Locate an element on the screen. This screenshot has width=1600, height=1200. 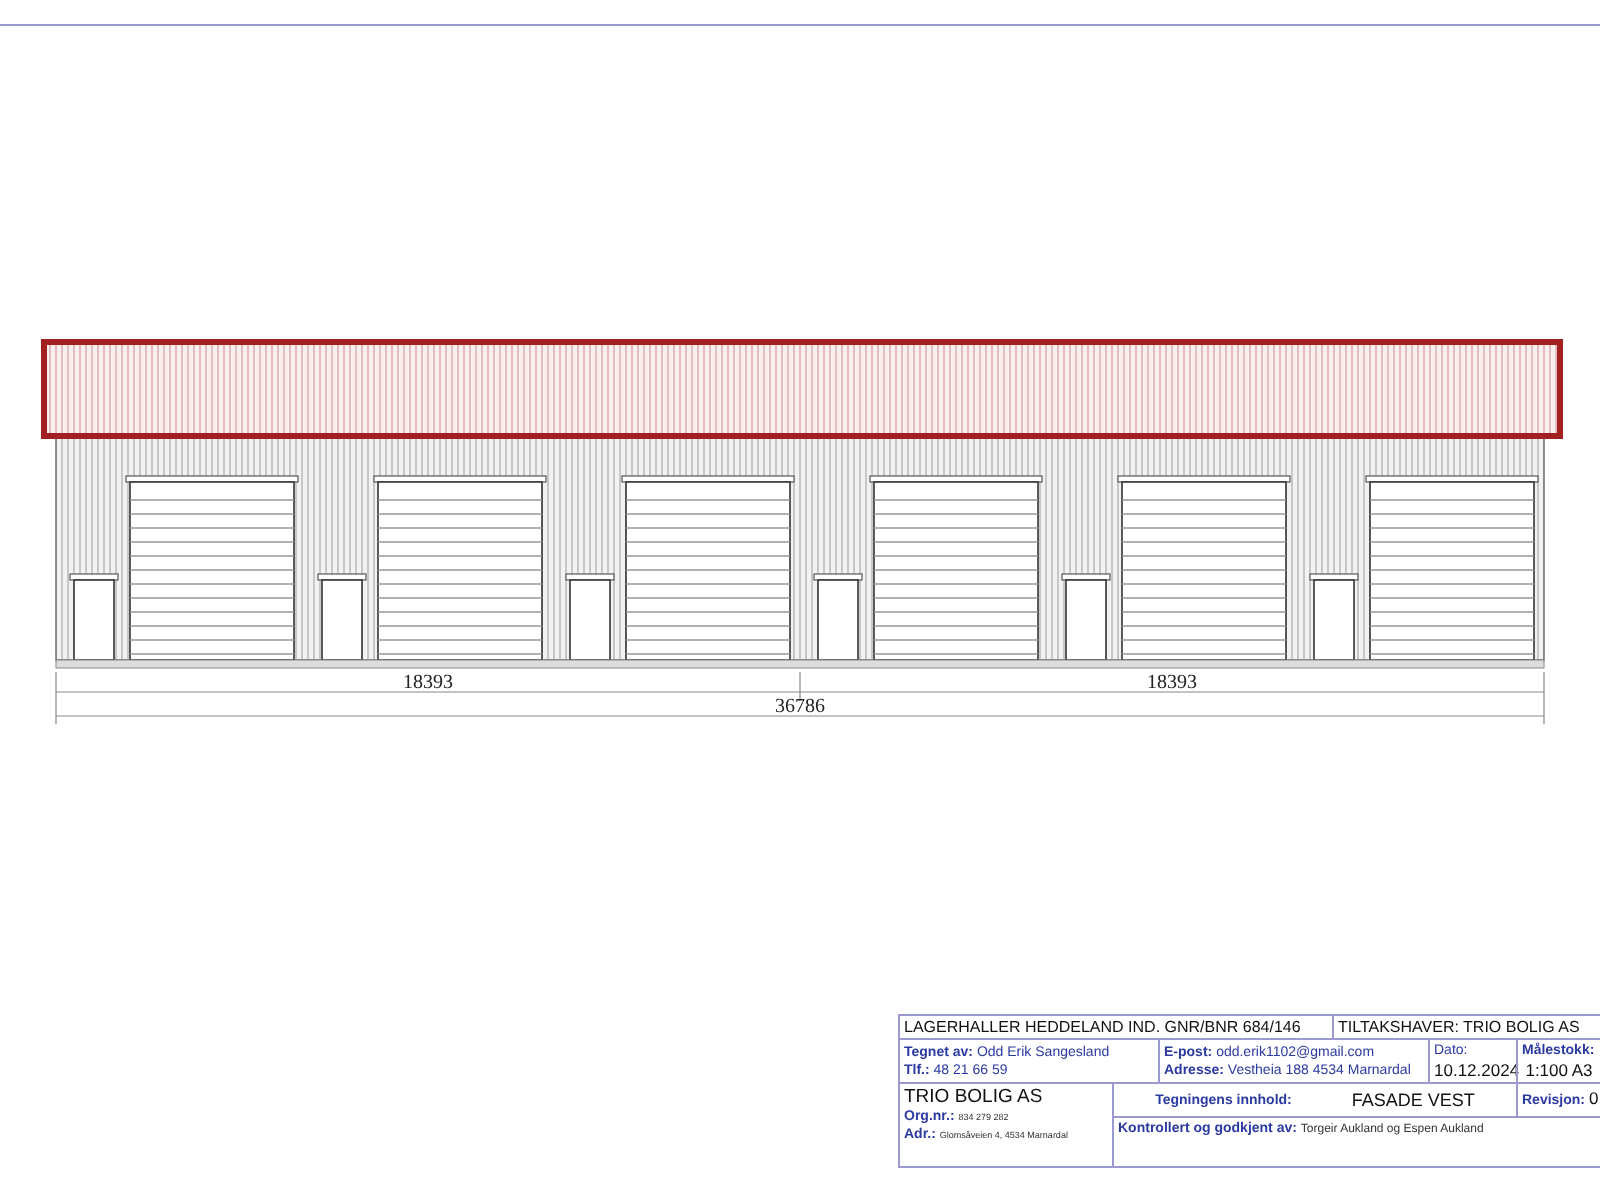
company-name: TRIO BOLIG AS is located at coordinates (974, 1097).